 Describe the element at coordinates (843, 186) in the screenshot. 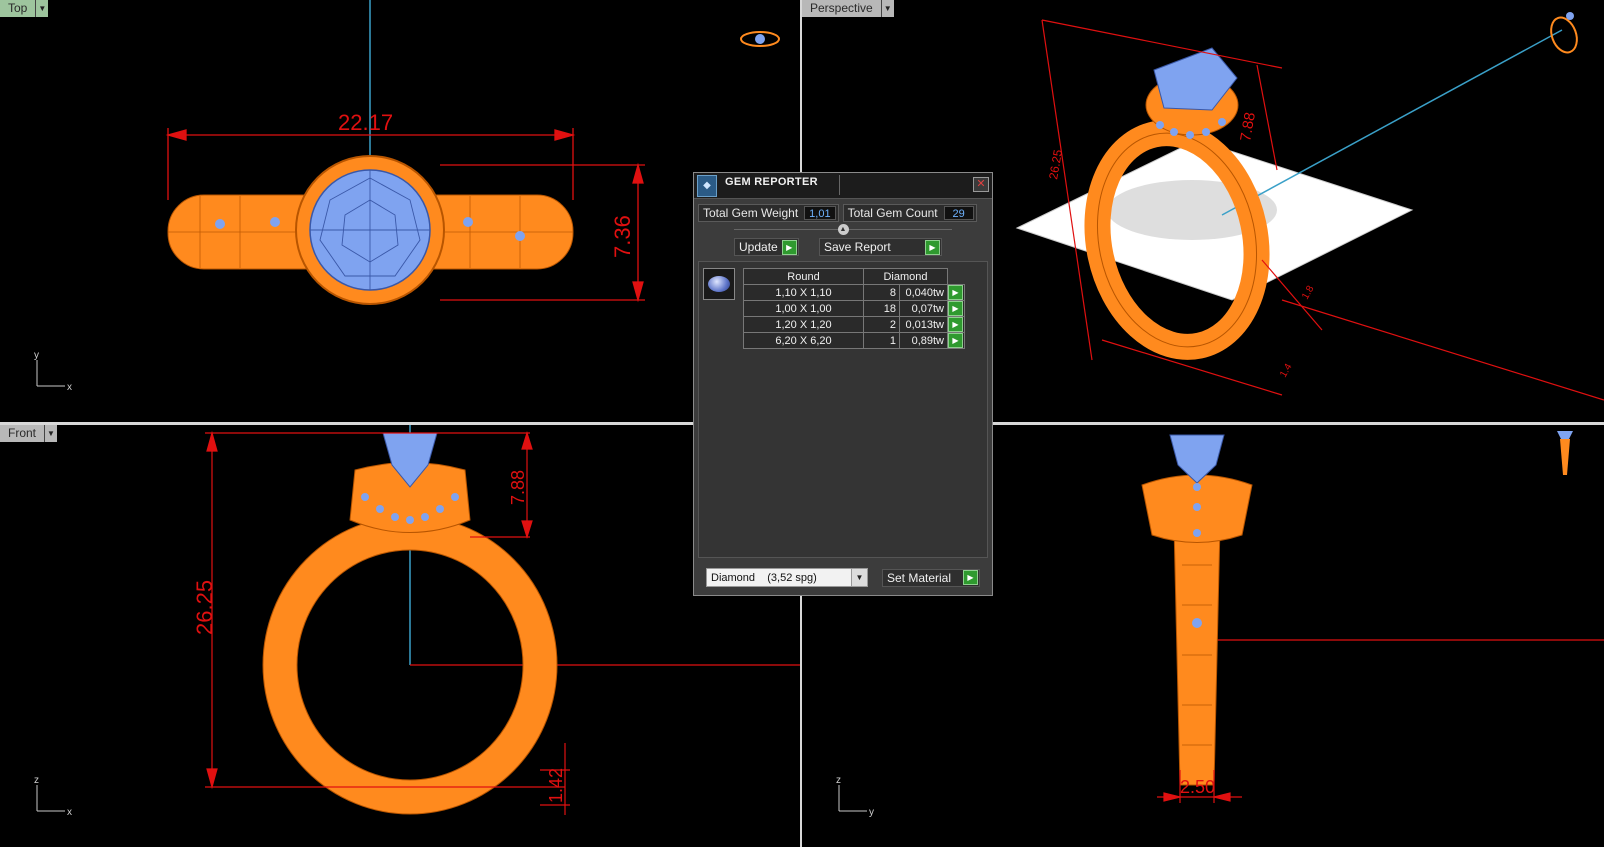

I see `panel-titlebar: ◆ GEM REPORTER ✕` at that location.